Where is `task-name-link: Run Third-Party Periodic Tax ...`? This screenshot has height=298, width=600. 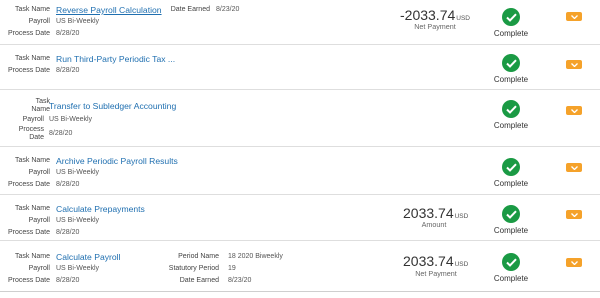 task-name-link: Run Third-Party Periodic Tax ... is located at coordinates (115, 59).